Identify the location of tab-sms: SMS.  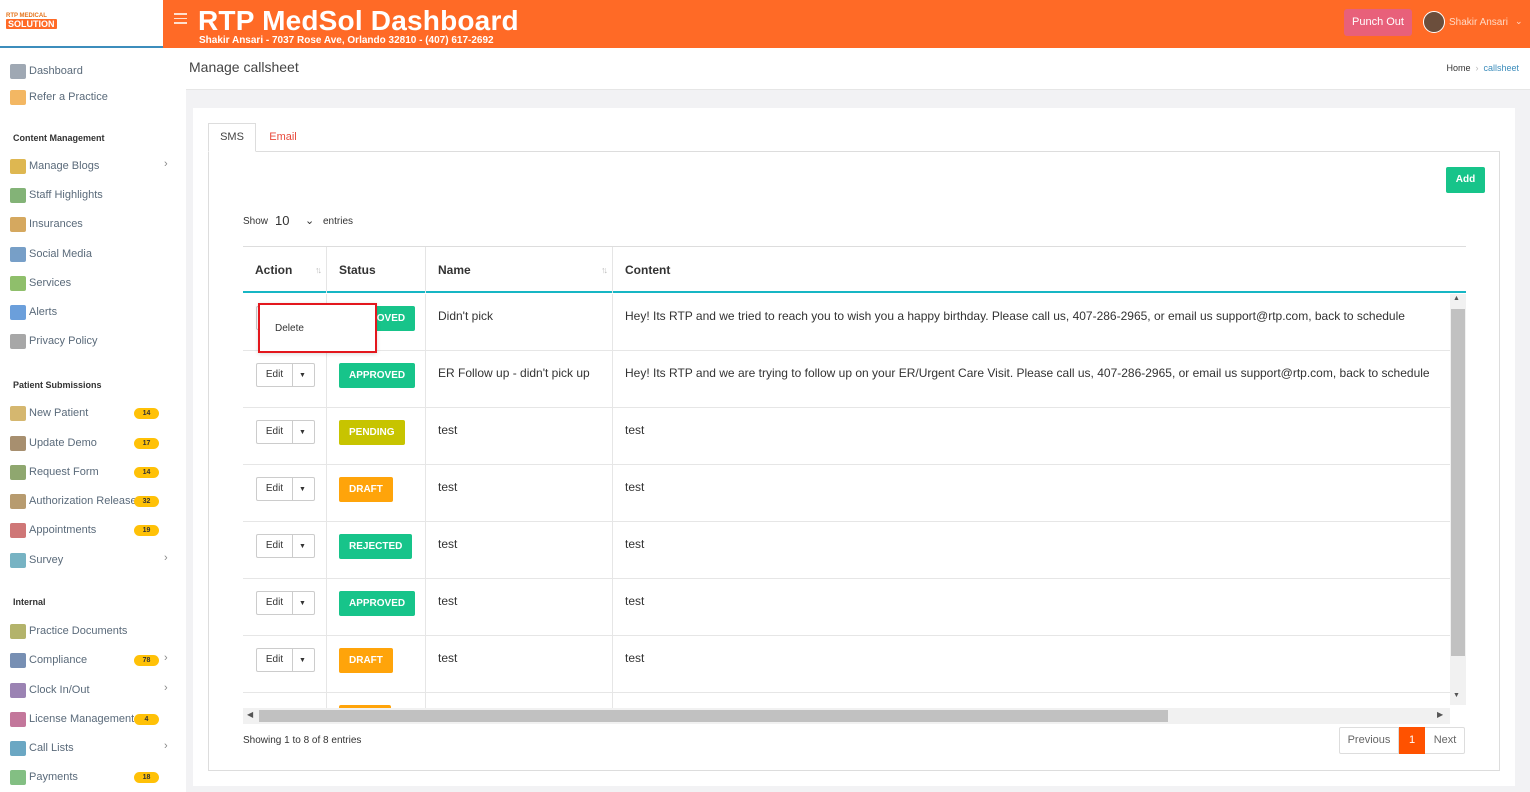
(232, 137).